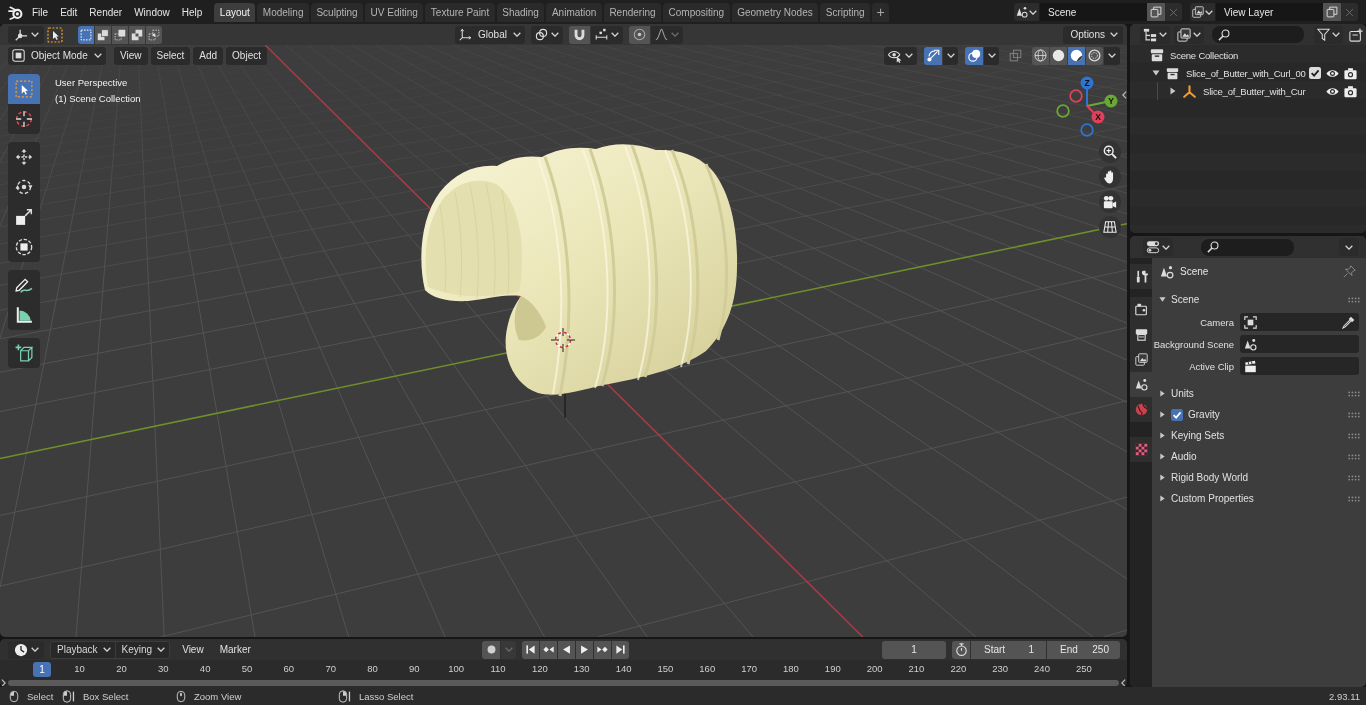  What do you see at coordinates (1348, 322) in the screenshot?
I see `eyedropper-icon` at bounding box center [1348, 322].